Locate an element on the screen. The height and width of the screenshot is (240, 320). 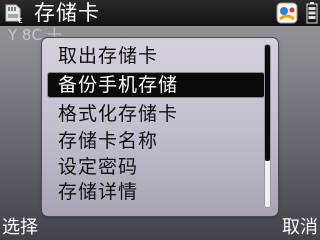
menu-item-label: 存储详情 is located at coordinates (98, 192).